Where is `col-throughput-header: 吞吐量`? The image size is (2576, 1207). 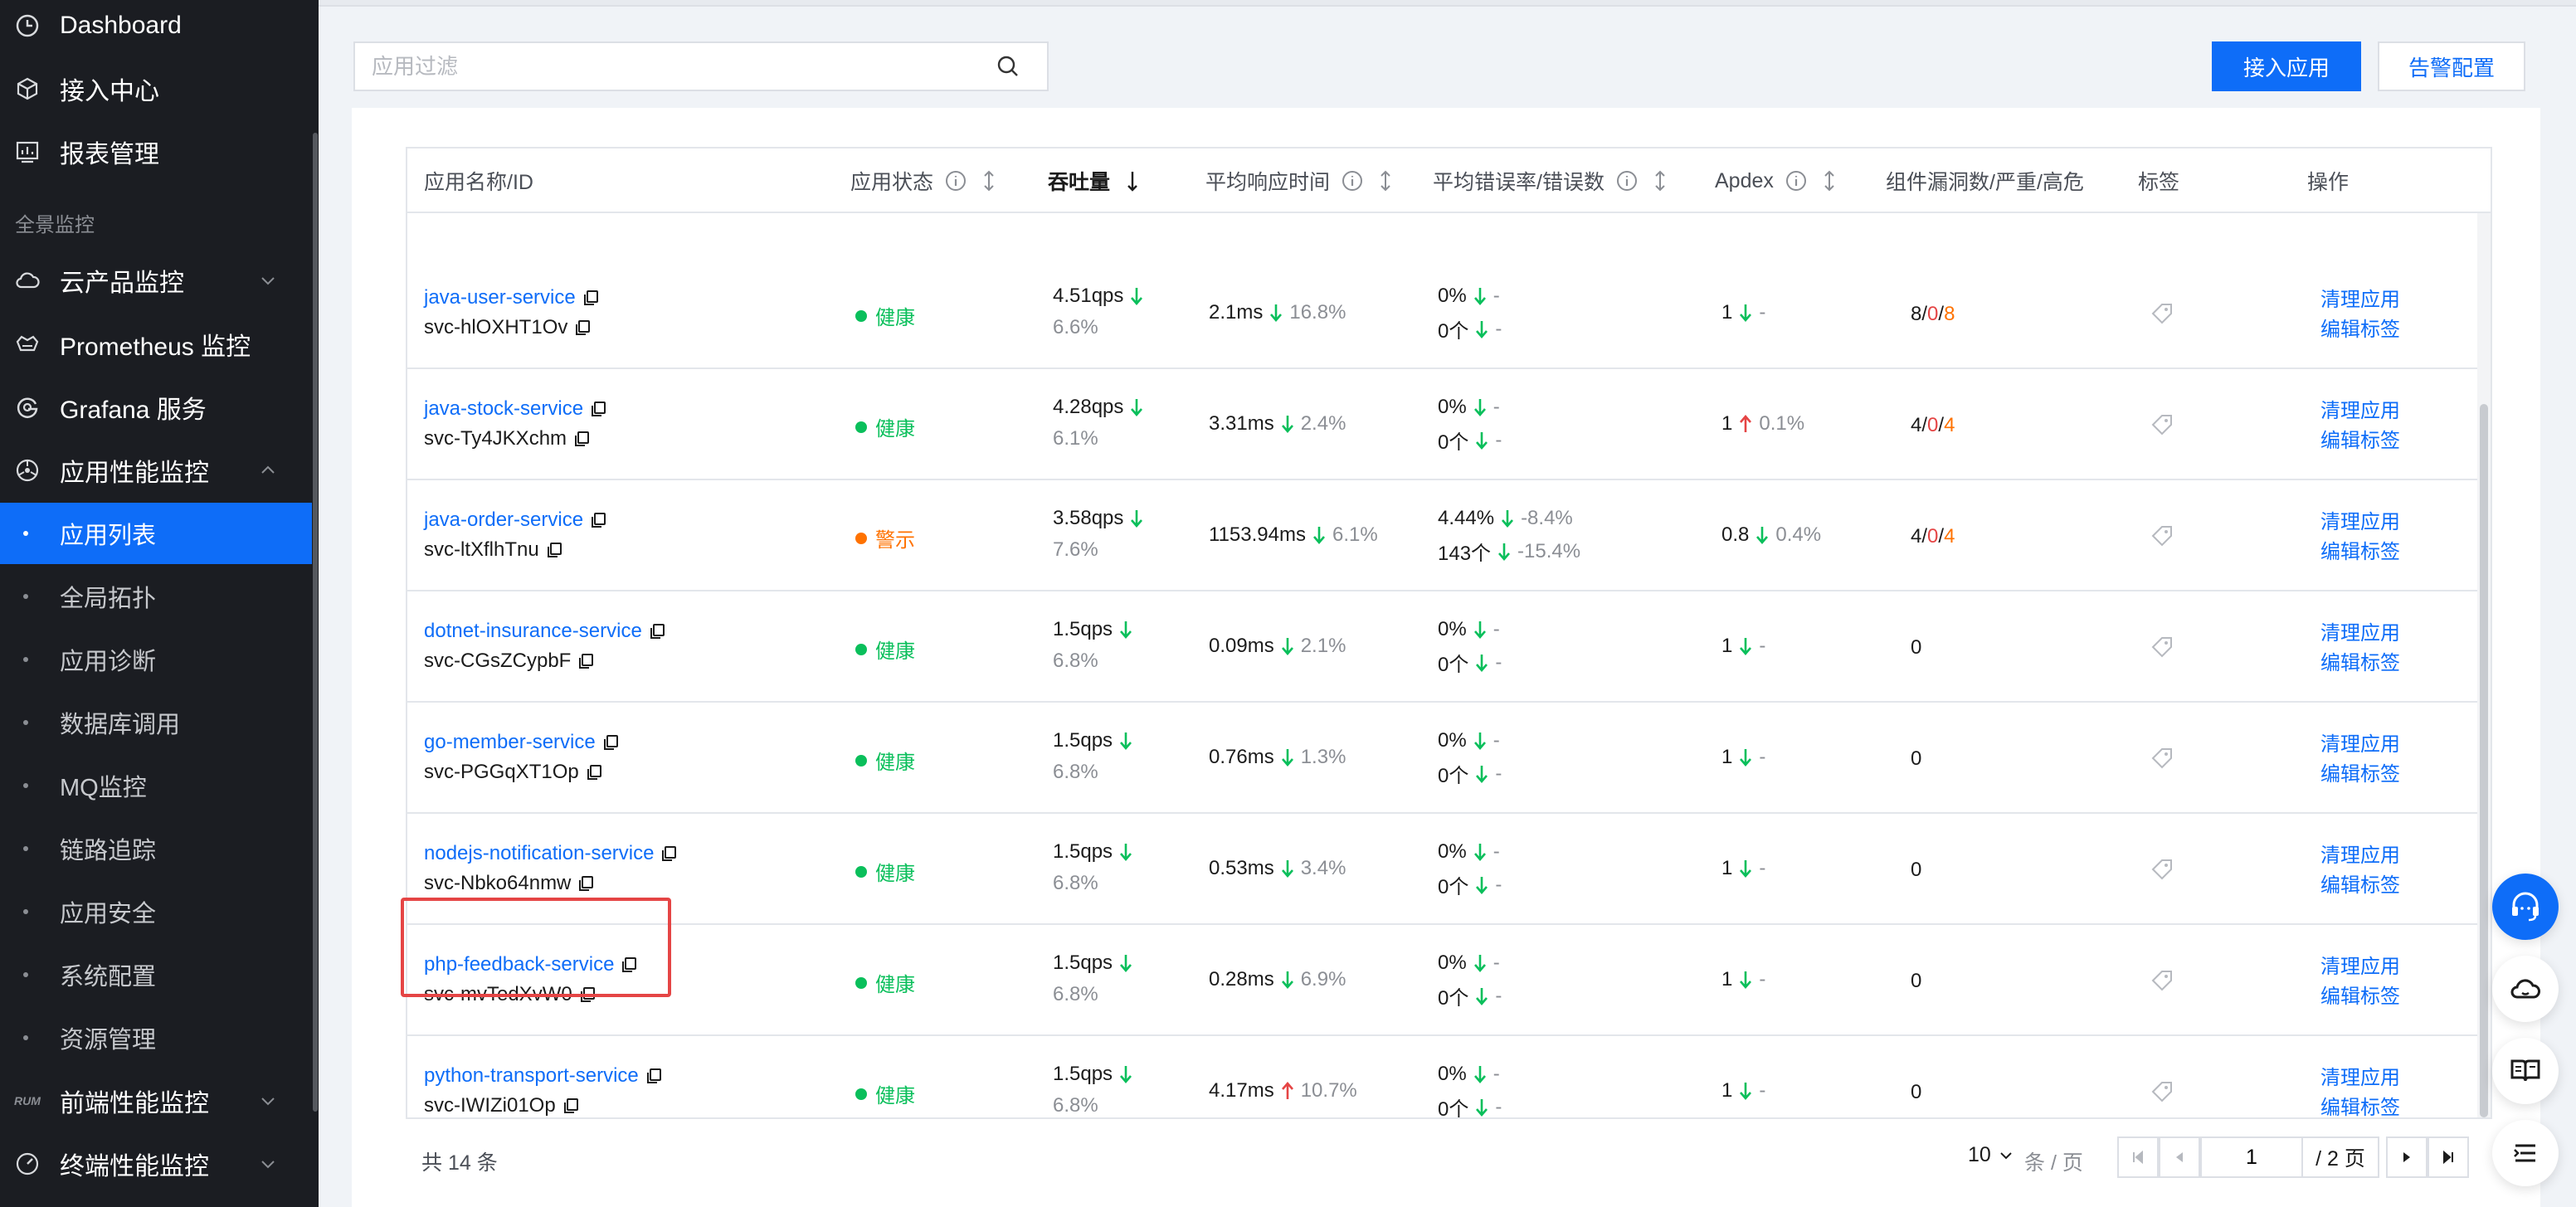 col-throughput-header: 吞吐量 is located at coordinates (1094, 181).